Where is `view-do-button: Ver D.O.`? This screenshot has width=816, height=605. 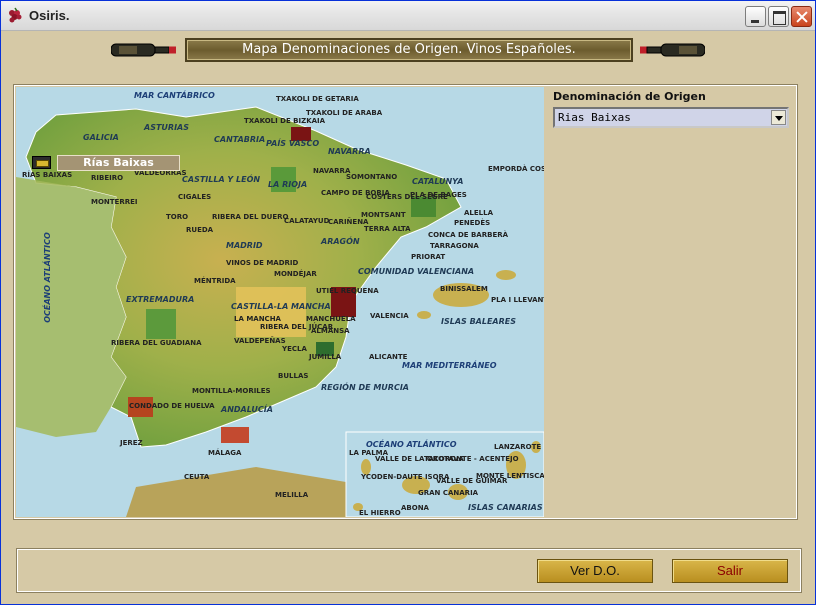
view-do-button: Ver D.O. is located at coordinates (595, 571).